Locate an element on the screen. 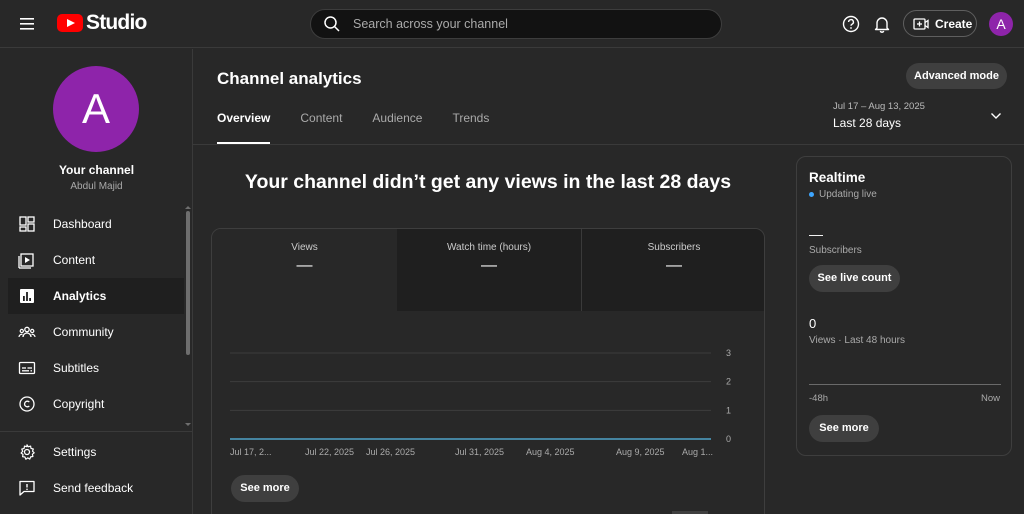 Image resolution: width=1024 pixels, height=514 pixels. tab-content: Content is located at coordinates (321, 127).